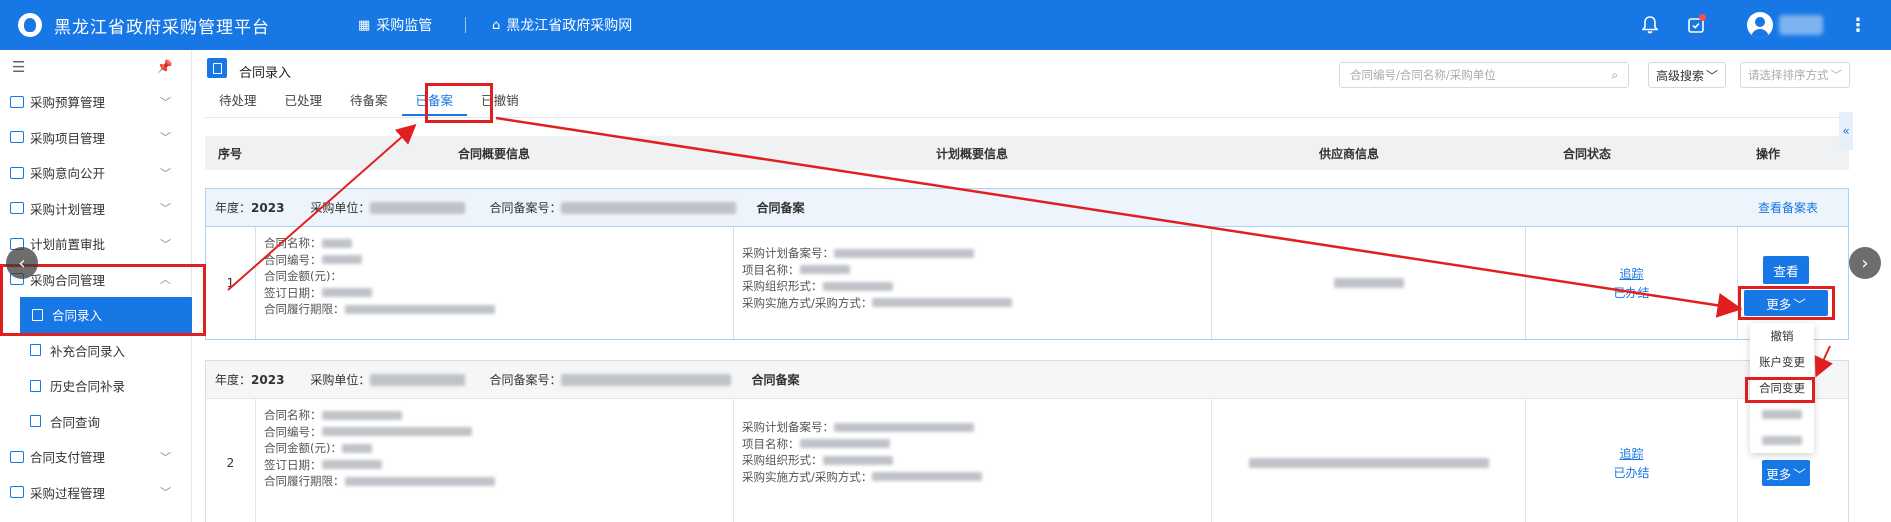 This screenshot has height=522, width=1891. Describe the element at coordinates (30, 25) in the screenshot. I see `logo-icon` at that location.